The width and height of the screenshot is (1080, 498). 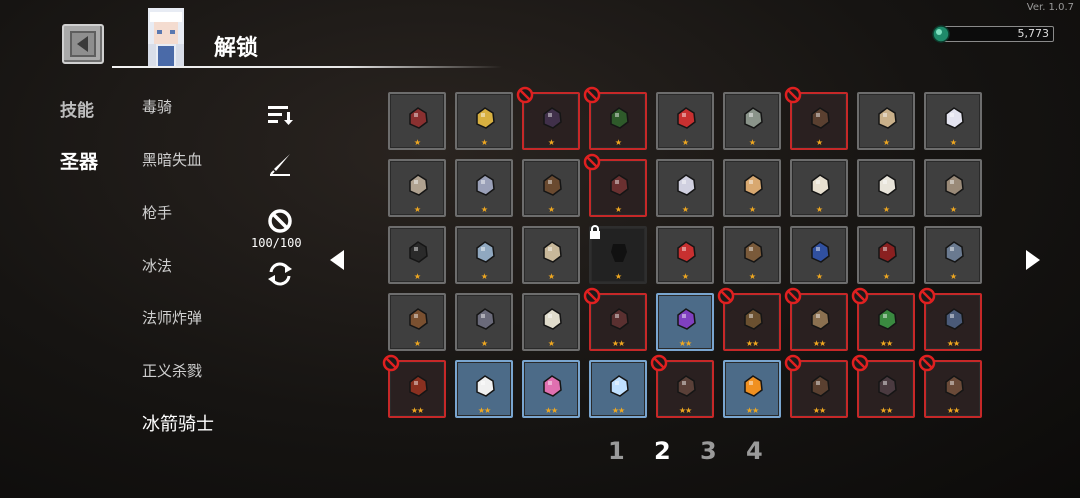 I want to click on relic-slot-gauntlet: ★, so click(x=953, y=188).